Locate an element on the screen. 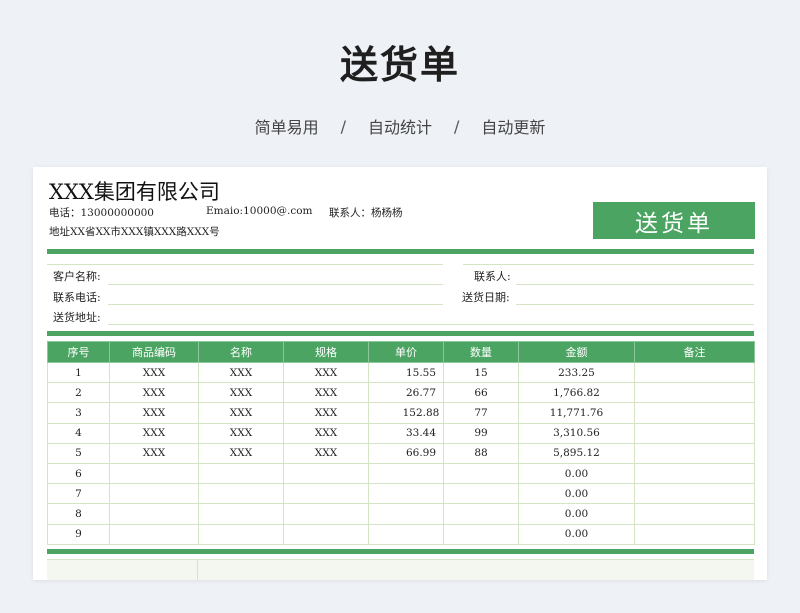  col-header-code: 商品编码 is located at coordinates (154, 352).